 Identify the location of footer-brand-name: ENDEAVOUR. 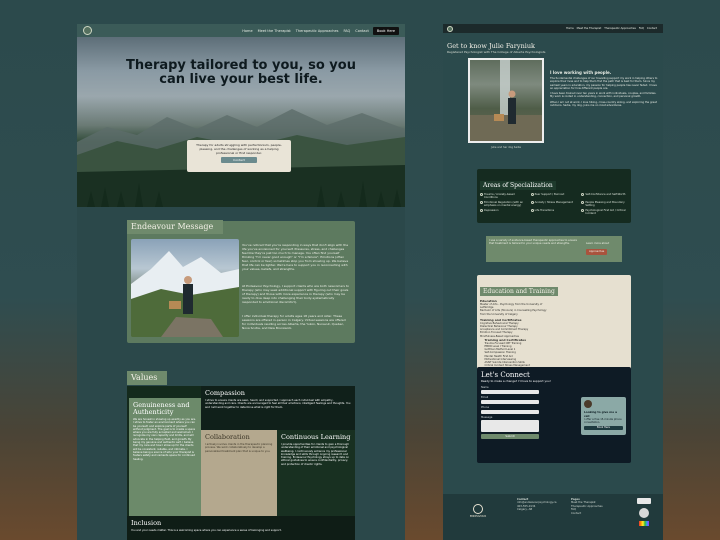
(478, 517).